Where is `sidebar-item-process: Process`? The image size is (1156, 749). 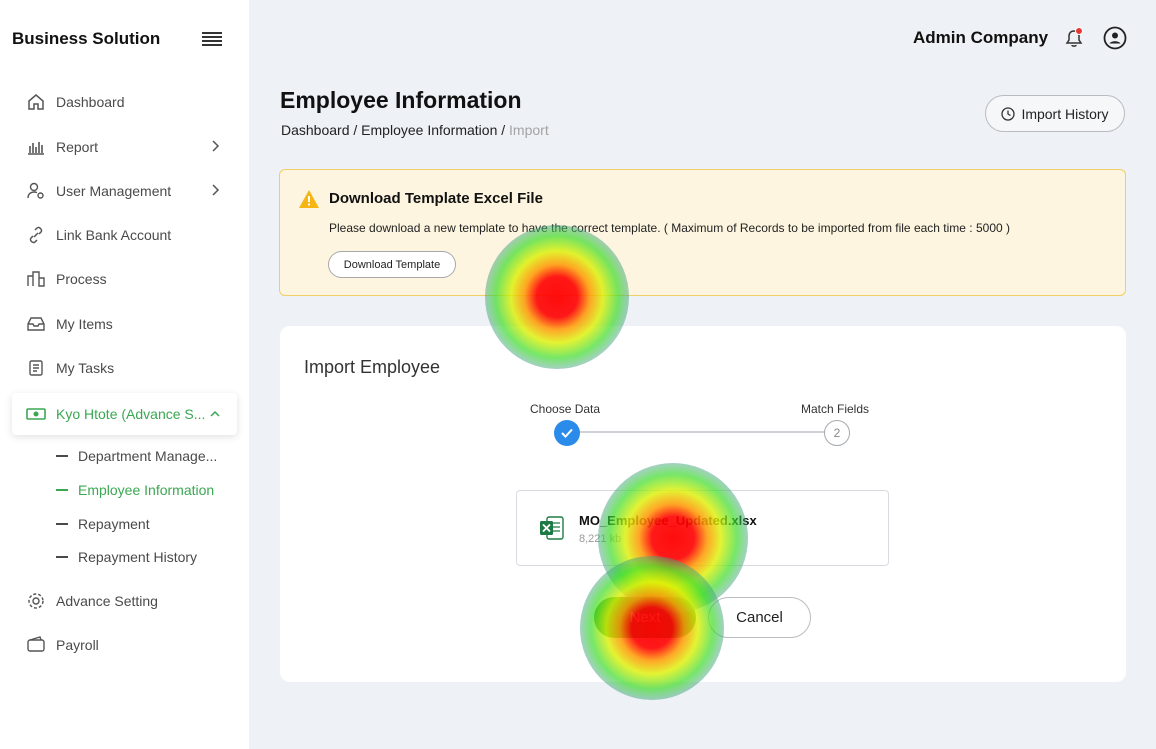
sidebar-item-process: Process is located at coordinates (124, 279).